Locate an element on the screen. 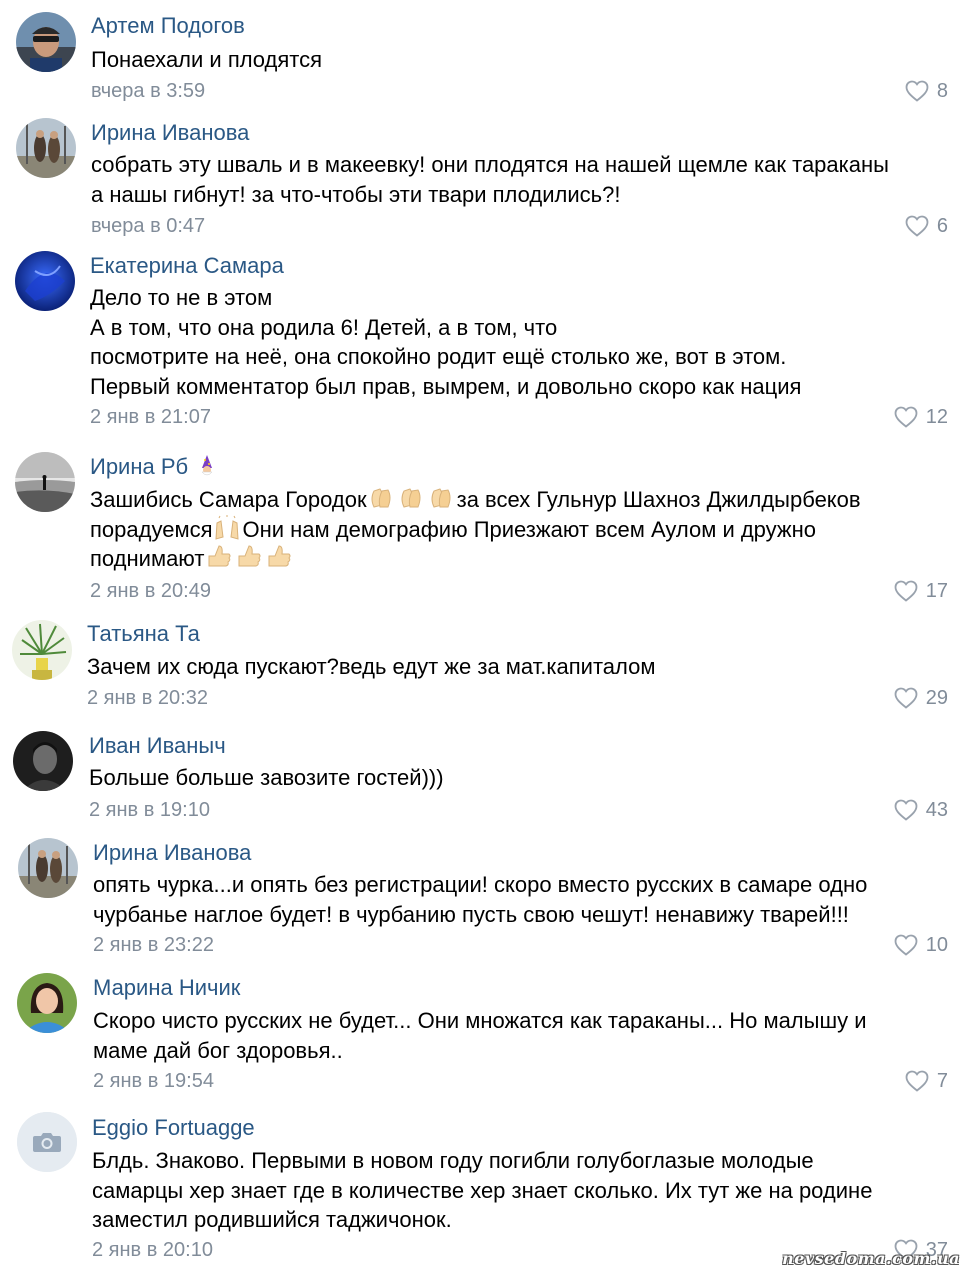 The width and height of the screenshot is (964, 1271). comment-text-line: маме дай бог здоровья.. is located at coordinates (218, 1050).